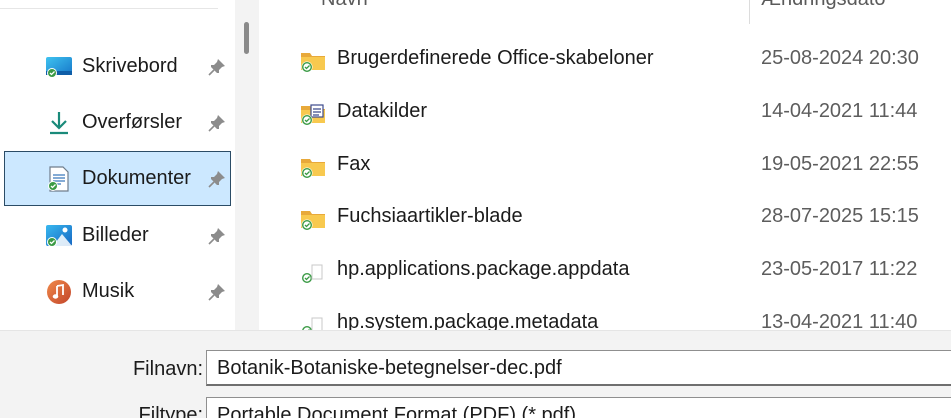 Image resolution: width=951 pixels, height=418 pixels. What do you see at coordinates (839, 320) in the screenshot?
I see `file-date: 13-04-2021 11:40` at bounding box center [839, 320].